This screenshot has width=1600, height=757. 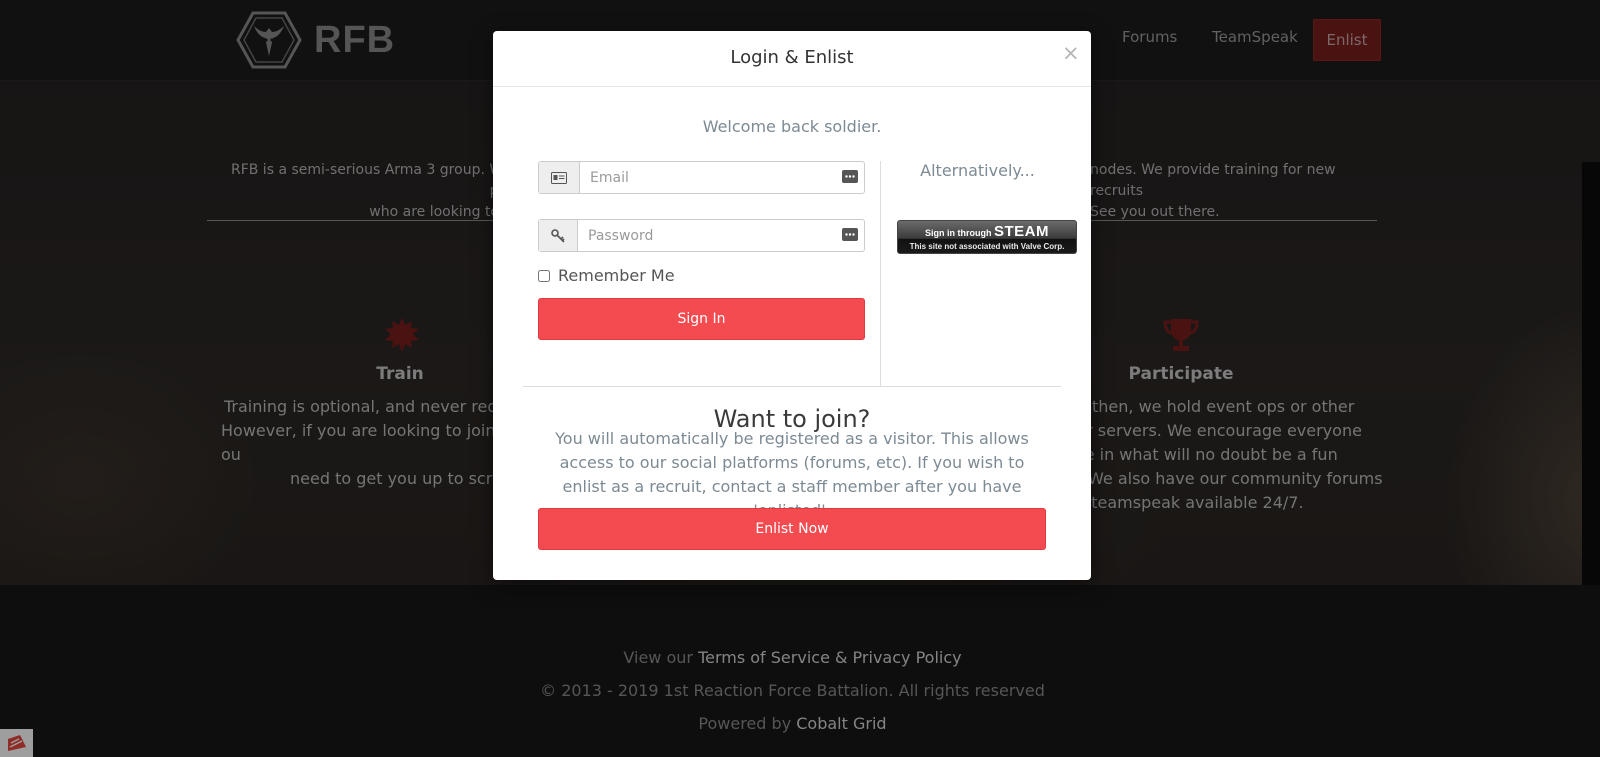 What do you see at coordinates (1071, 53) in the screenshot?
I see `close-icon: ×` at bounding box center [1071, 53].